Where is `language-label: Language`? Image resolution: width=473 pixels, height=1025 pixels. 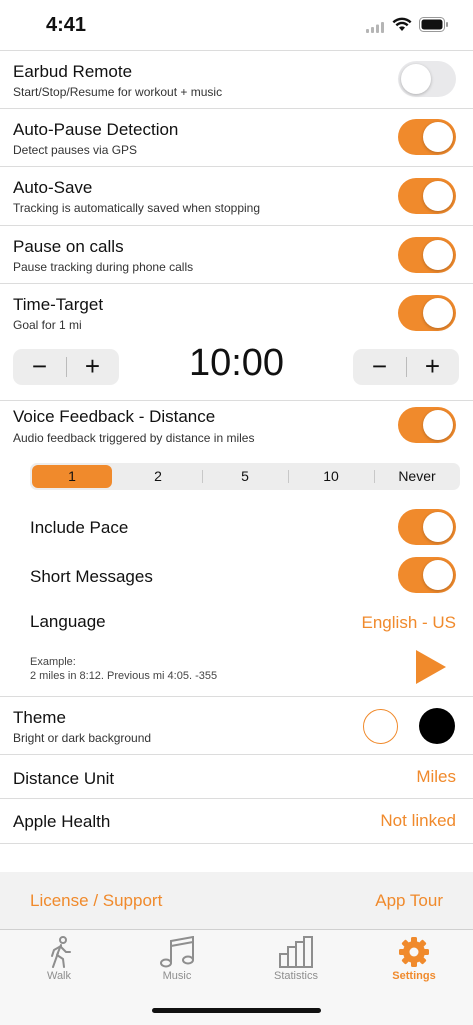 language-label: Language is located at coordinates (68, 621).